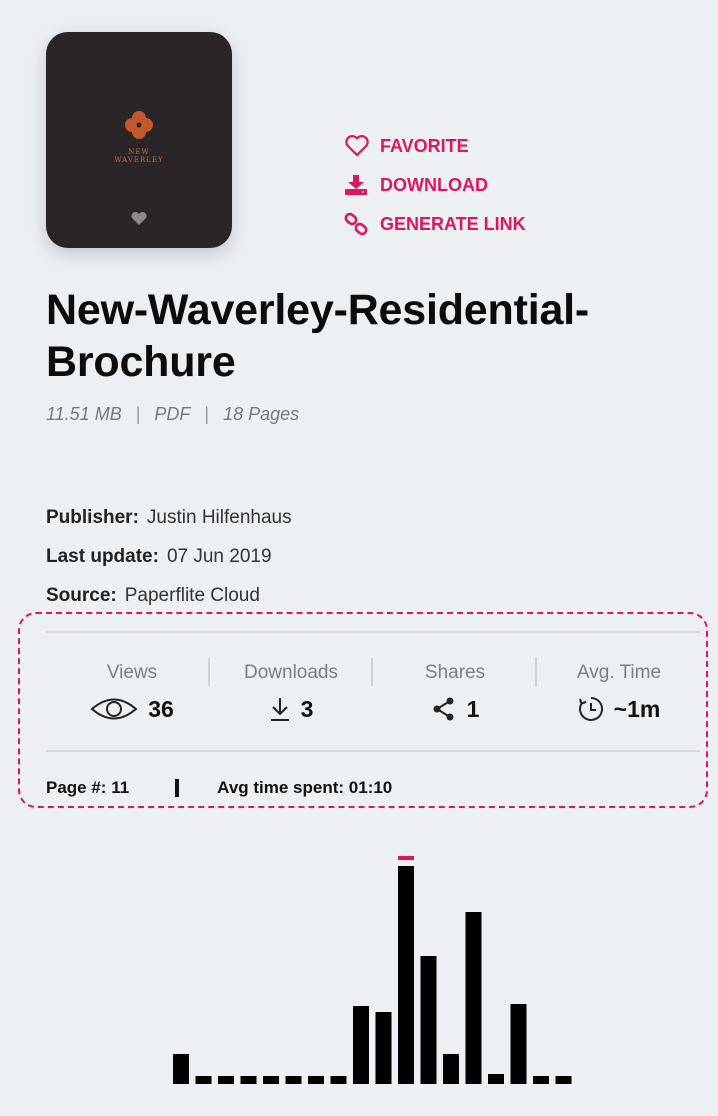  What do you see at coordinates (453, 223) in the screenshot?
I see `generate-link-label: GENERATE LINK` at bounding box center [453, 223].